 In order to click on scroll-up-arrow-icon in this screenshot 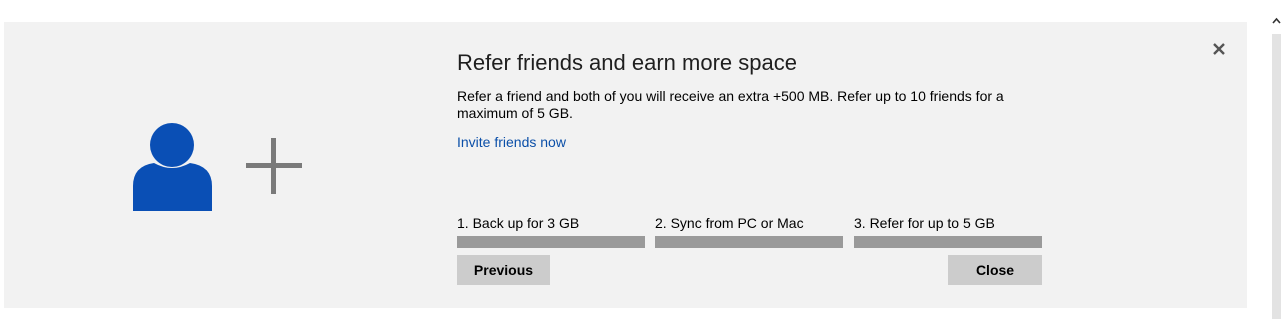, I will do `click(1276, 21)`.